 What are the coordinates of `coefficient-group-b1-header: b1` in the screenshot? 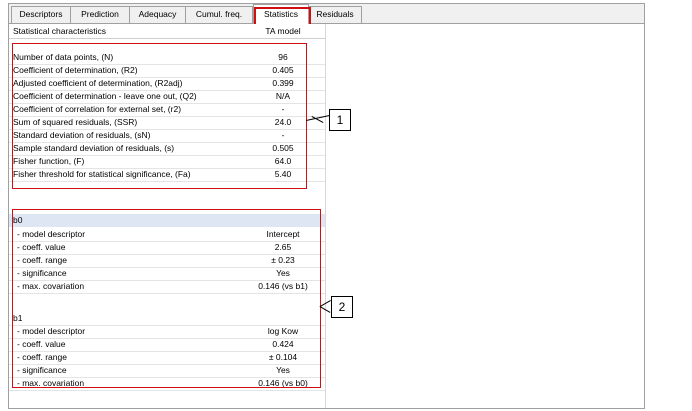 It's located at (167, 319).